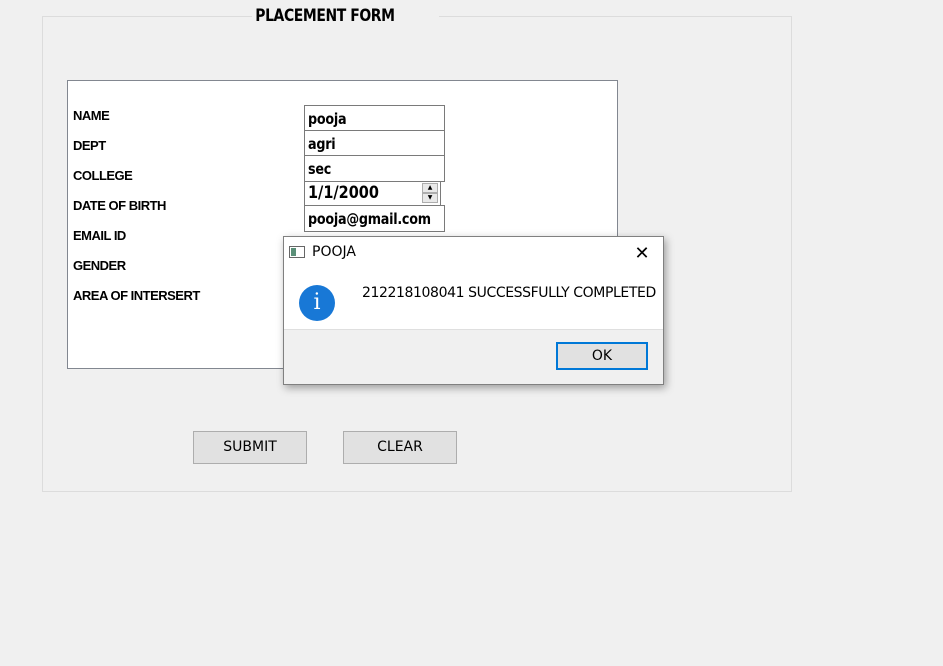  Describe the element at coordinates (374, 168) in the screenshot. I see `college-field: sec` at that location.